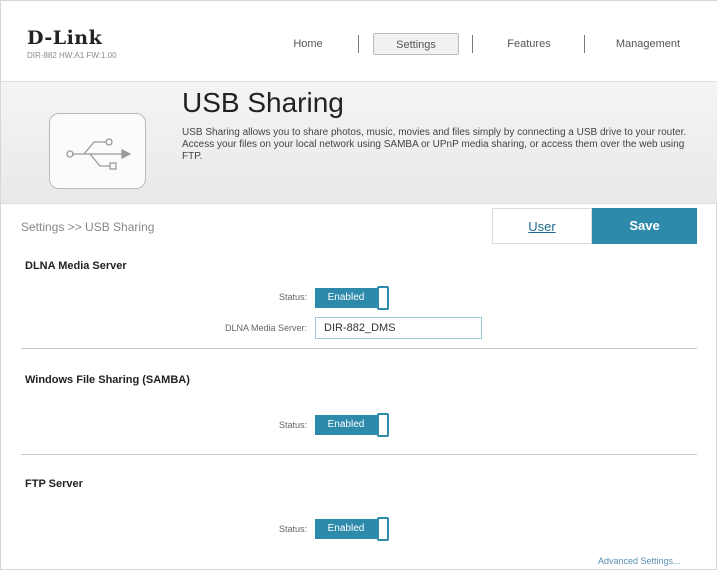 This screenshot has height=570, width=717. What do you see at coordinates (416, 44) in the screenshot?
I see `nav-settings: Settings` at bounding box center [416, 44].